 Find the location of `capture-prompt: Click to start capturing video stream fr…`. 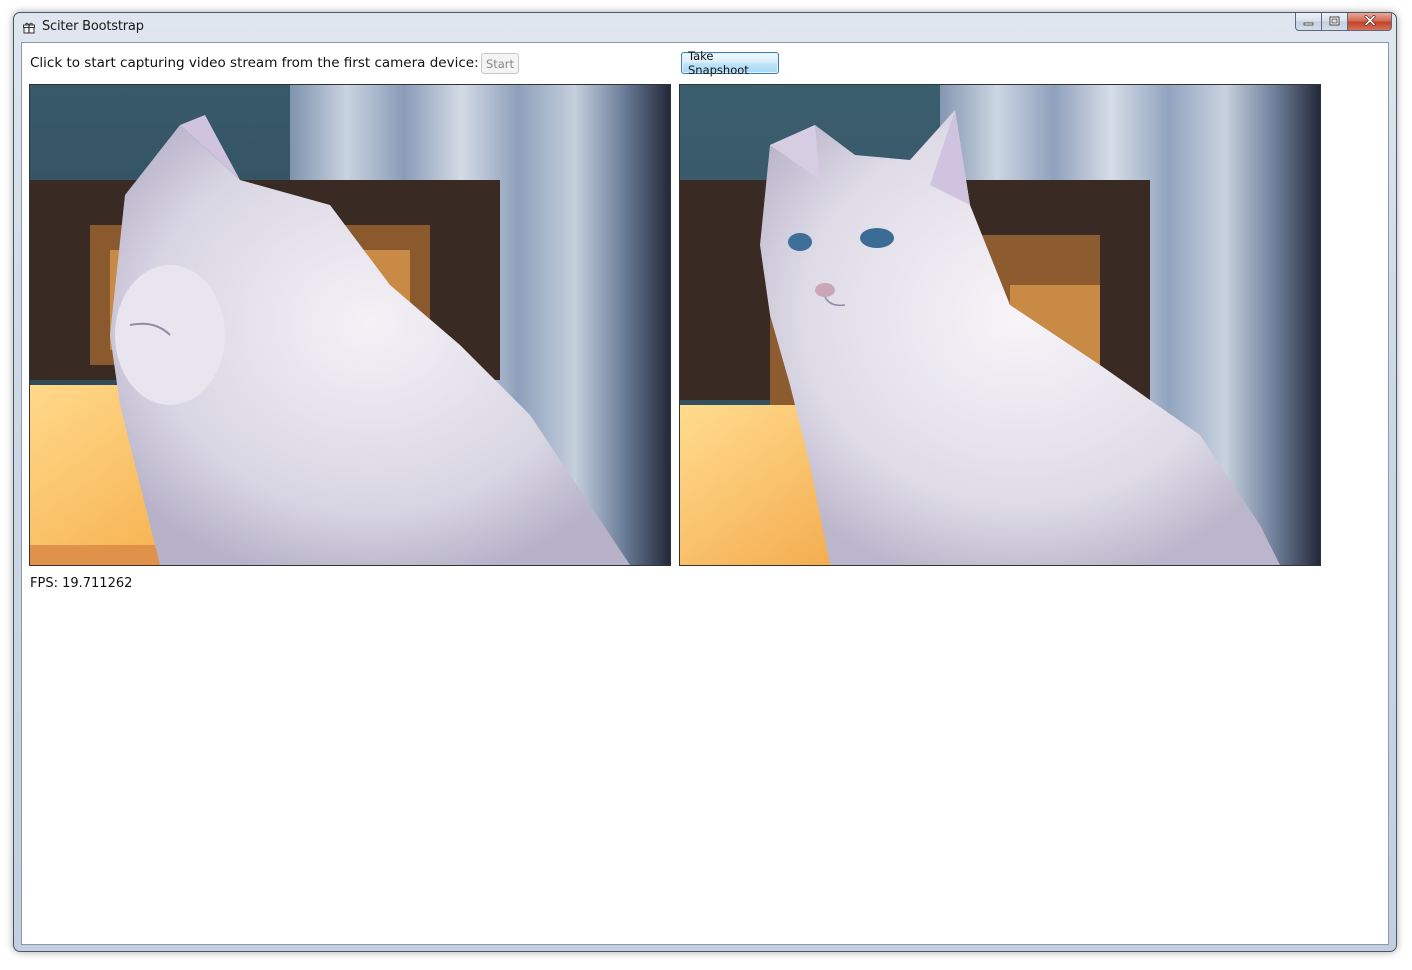

capture-prompt: Click to start capturing video stream fr… is located at coordinates (254, 63).